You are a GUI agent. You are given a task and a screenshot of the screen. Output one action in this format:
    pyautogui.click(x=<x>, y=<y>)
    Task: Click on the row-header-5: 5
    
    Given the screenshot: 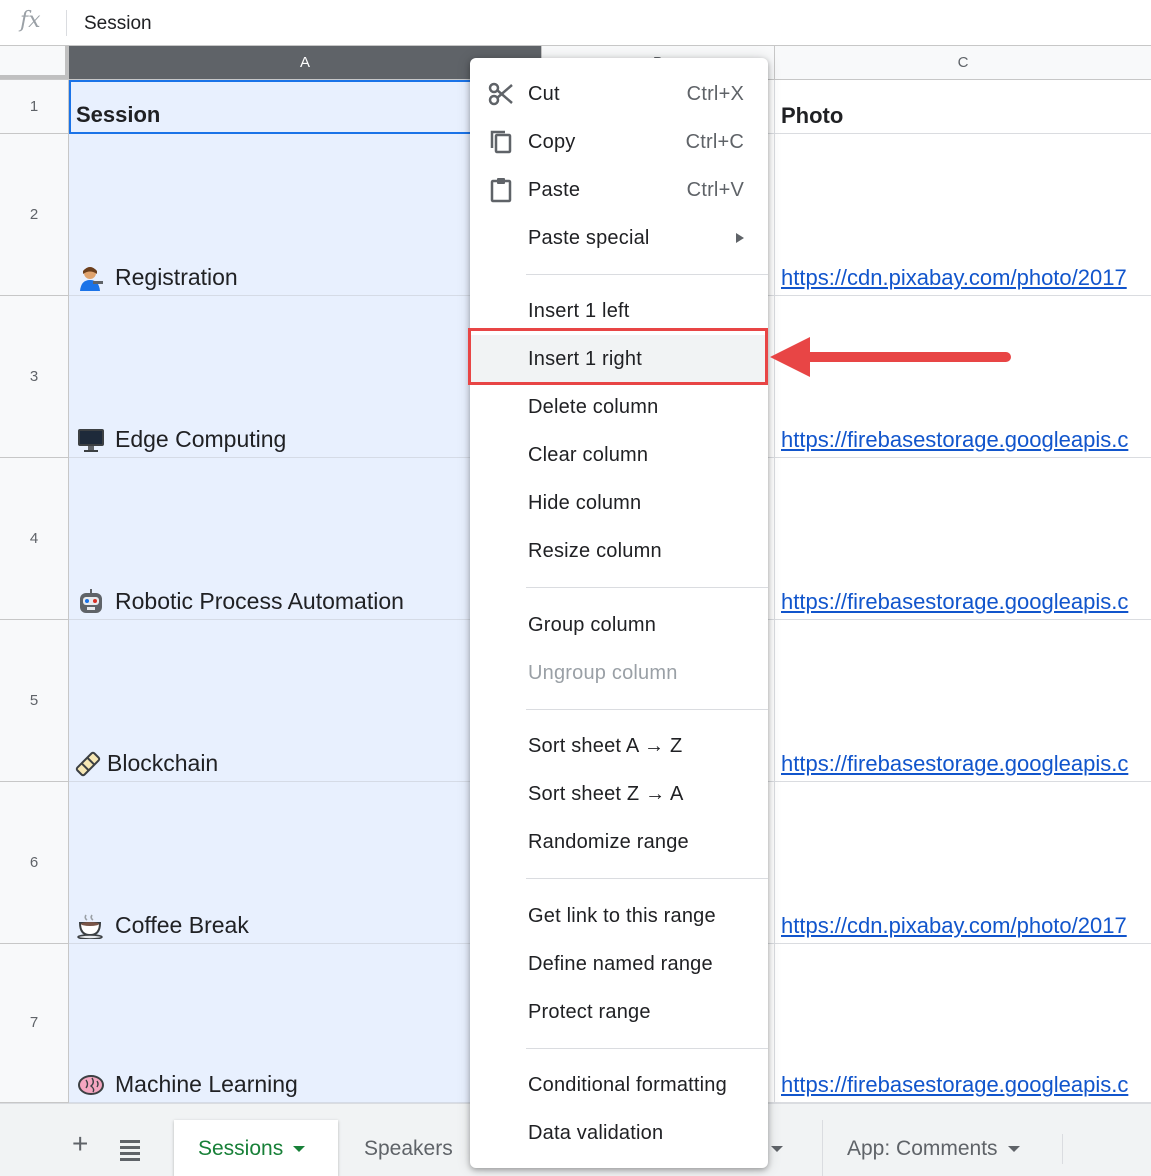 What is the action you would take?
    pyautogui.click(x=34, y=701)
    